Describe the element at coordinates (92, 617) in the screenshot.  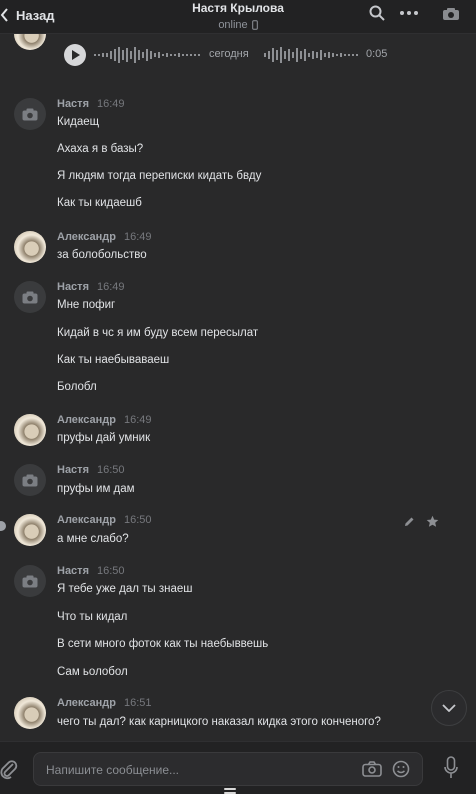
I see `message-text: Что ты кидал` at that location.